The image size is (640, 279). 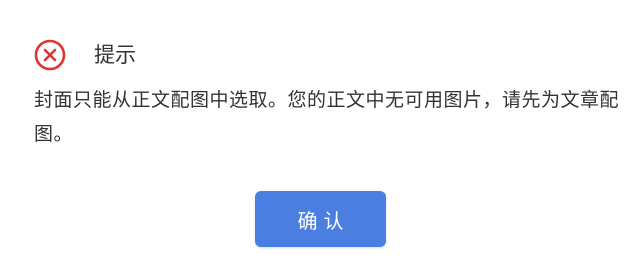 I want to click on dialog-header: 提示, so click(x=85, y=55).